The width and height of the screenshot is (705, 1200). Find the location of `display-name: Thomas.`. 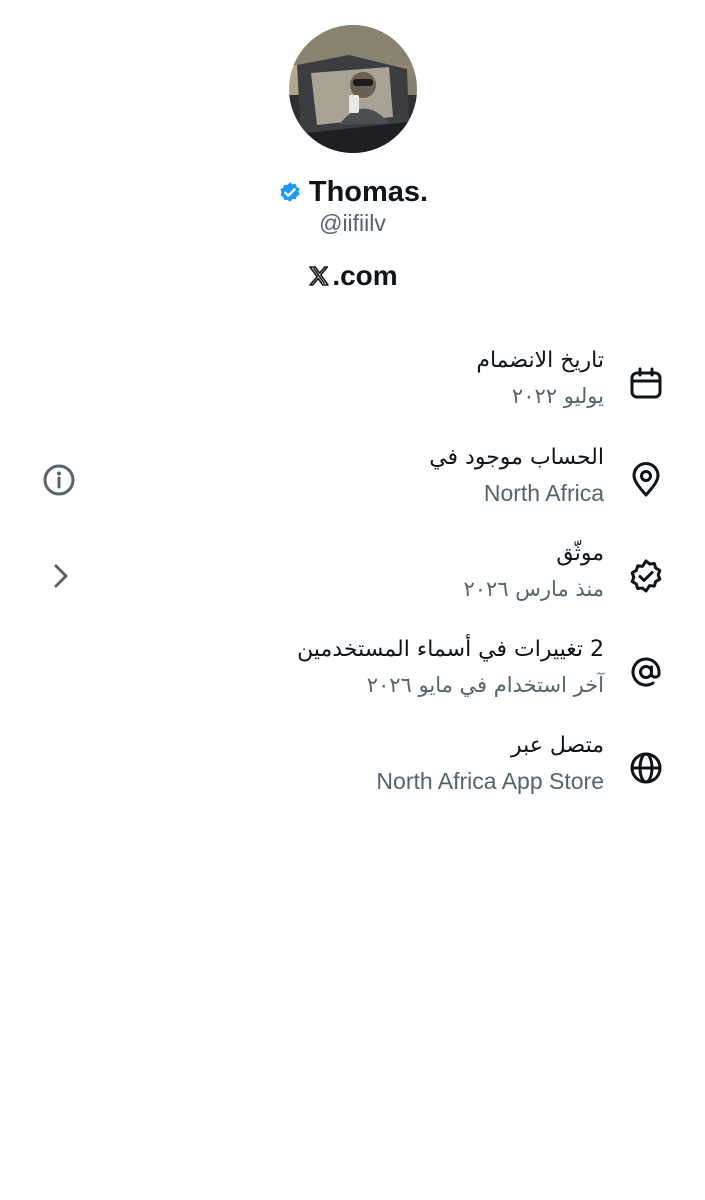

display-name: Thomas. is located at coordinates (368, 191).